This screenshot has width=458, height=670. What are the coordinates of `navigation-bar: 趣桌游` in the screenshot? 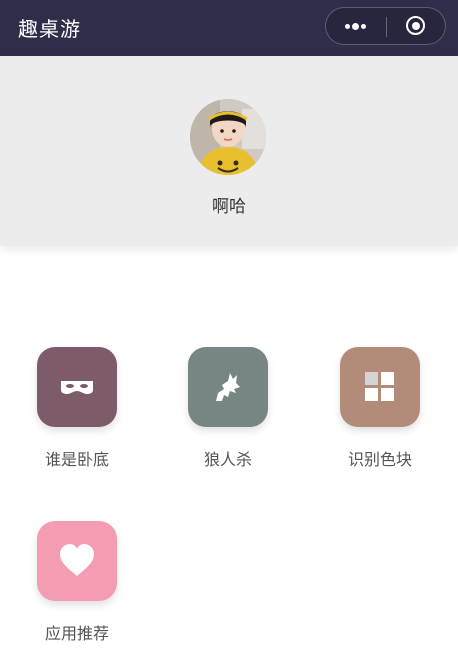 It's located at (229, 28).